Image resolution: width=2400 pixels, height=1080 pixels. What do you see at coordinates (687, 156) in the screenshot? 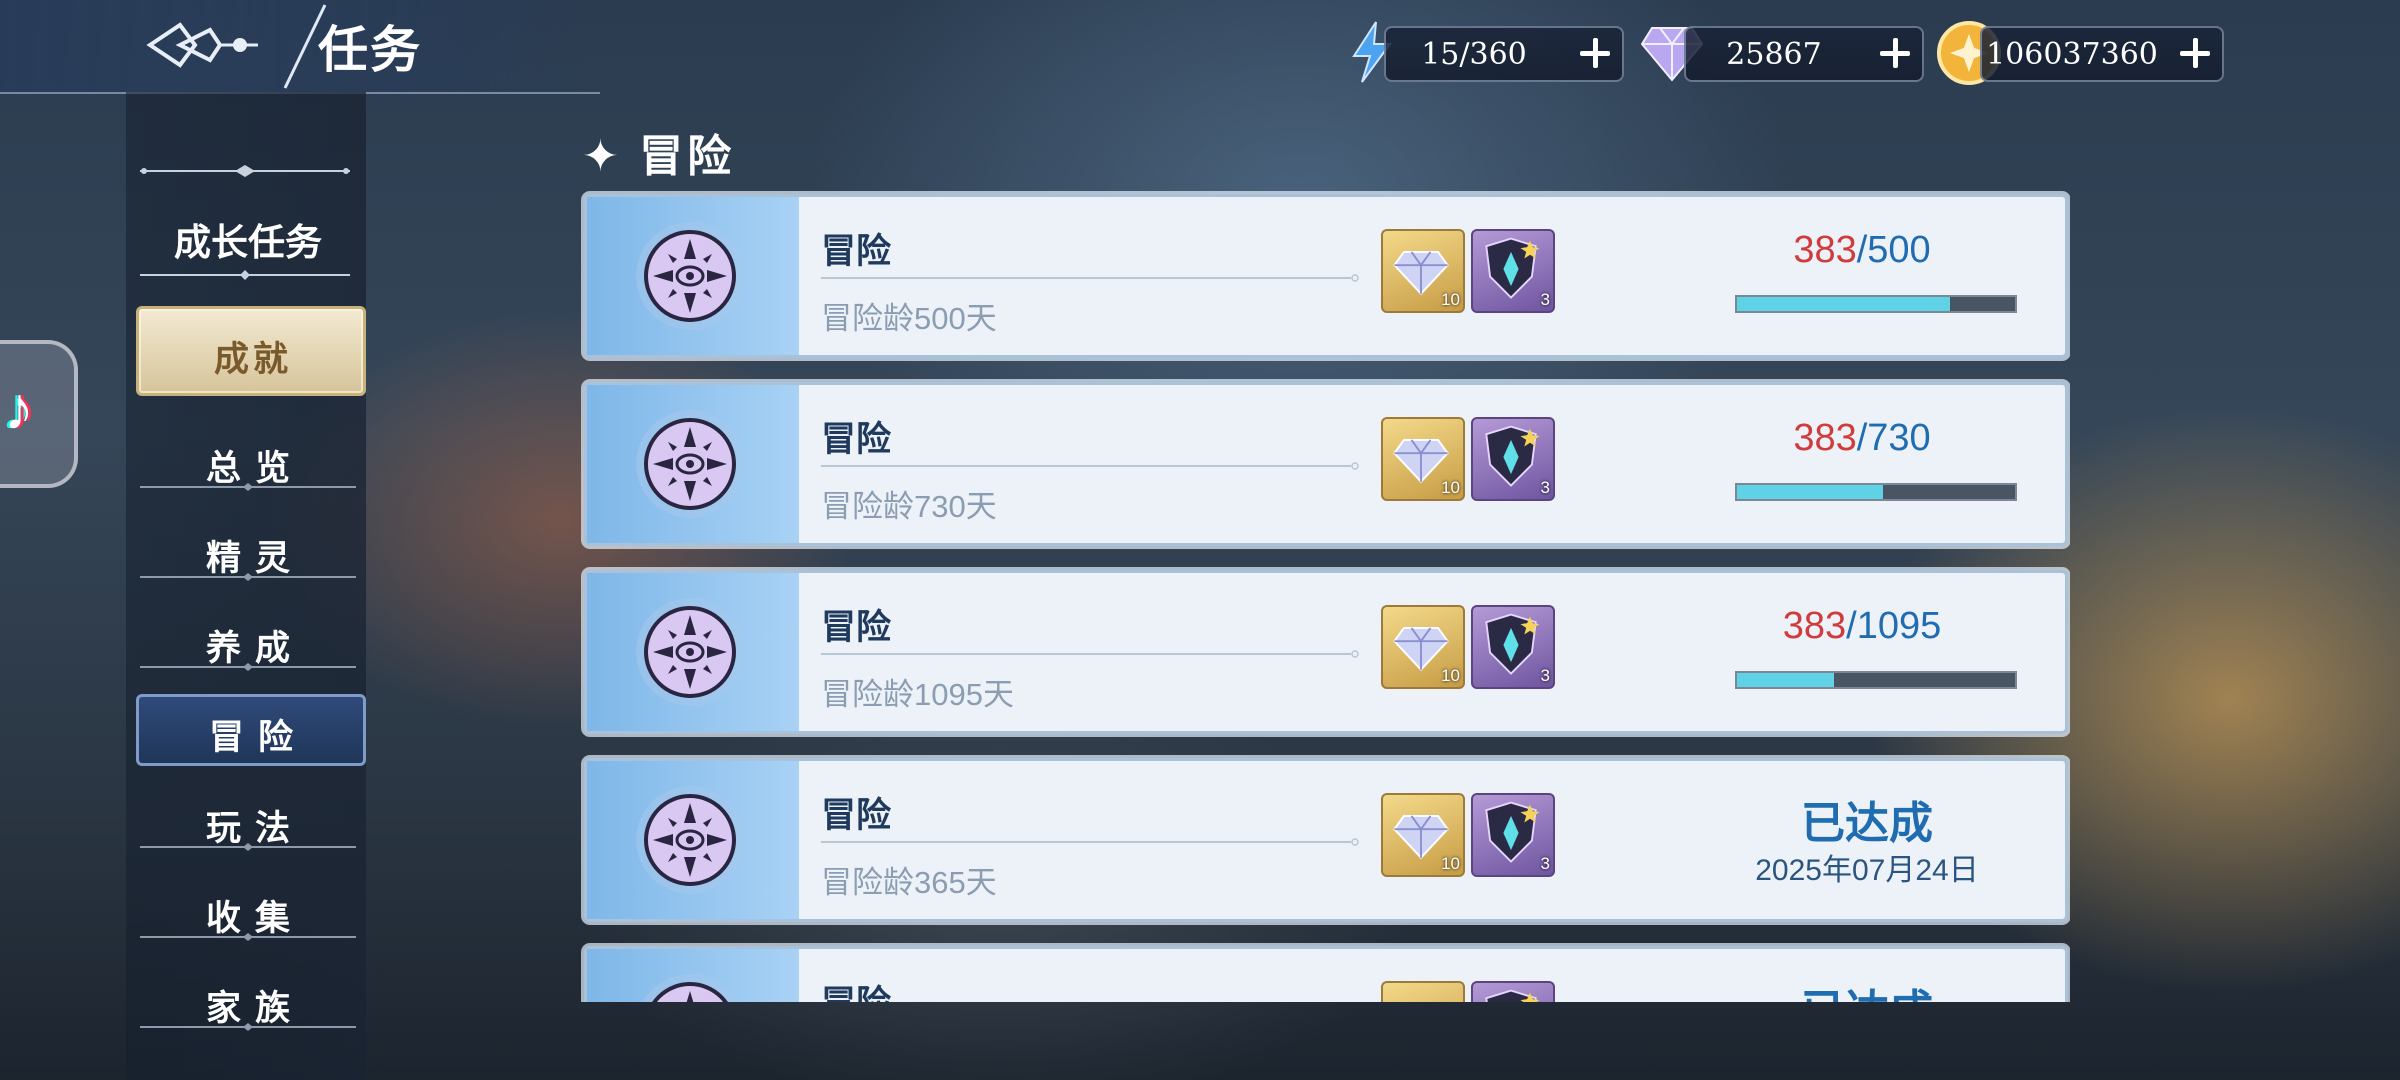
I see `section-title-text: 冒险` at bounding box center [687, 156].